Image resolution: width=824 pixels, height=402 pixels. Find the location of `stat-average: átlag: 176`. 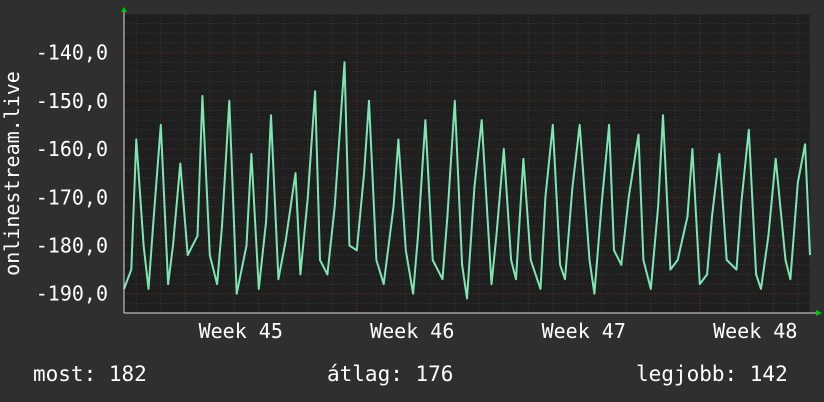

stat-average: átlag: 176 is located at coordinates (390, 374).